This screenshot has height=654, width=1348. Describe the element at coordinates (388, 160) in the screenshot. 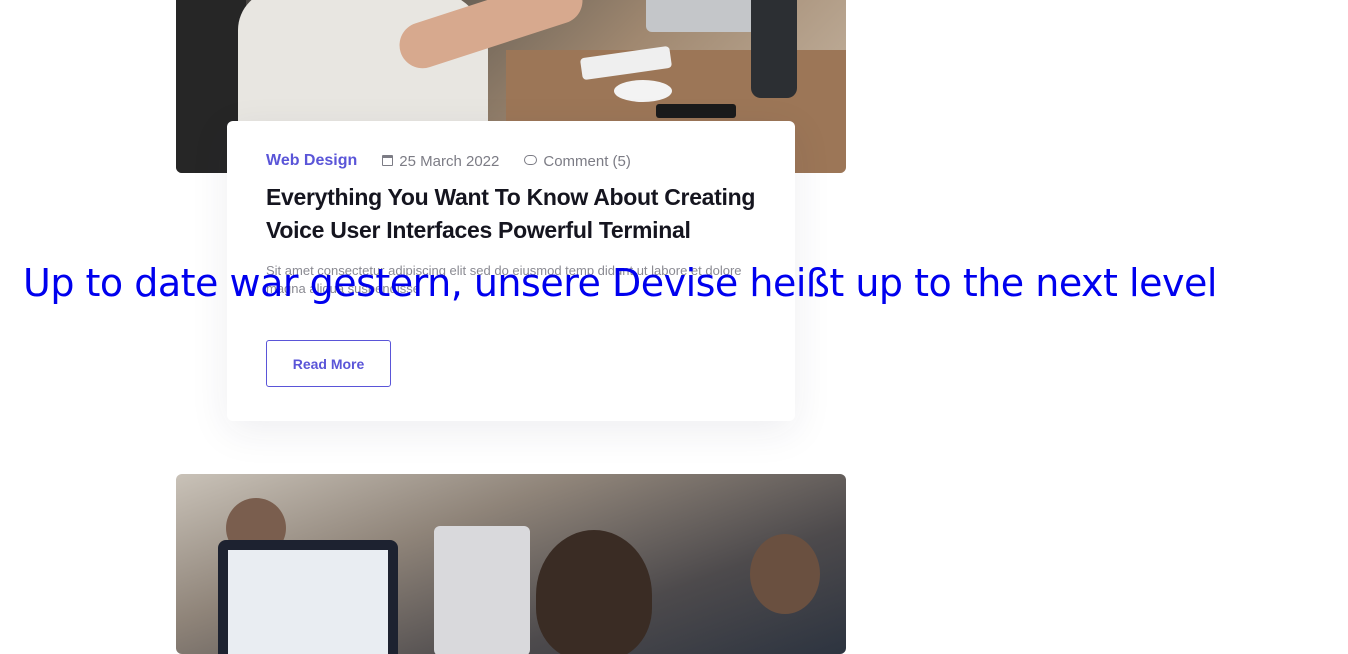

I see `calendar-icon` at that location.